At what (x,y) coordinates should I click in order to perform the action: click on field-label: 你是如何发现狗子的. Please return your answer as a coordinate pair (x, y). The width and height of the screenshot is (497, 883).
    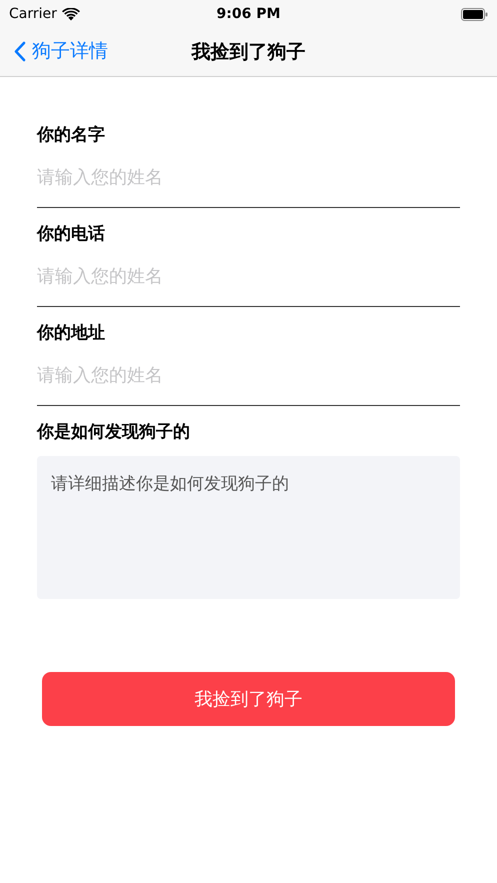
    Looking at the image, I should click on (114, 432).